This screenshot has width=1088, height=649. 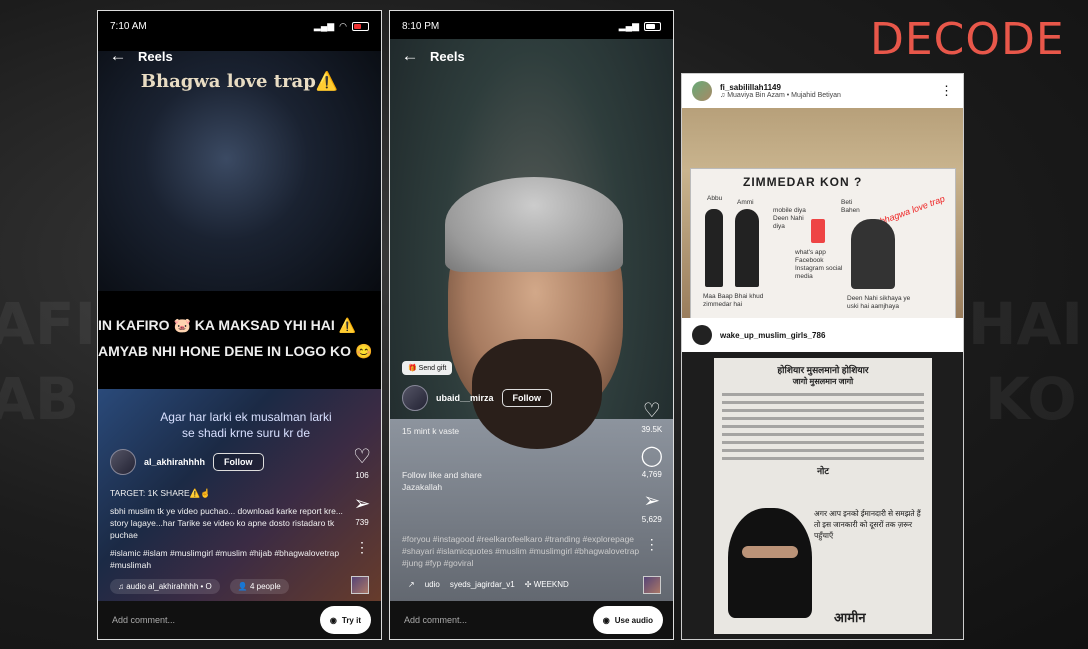 What do you see at coordinates (227, 325) in the screenshot?
I see `scrolling-banner-text: IN KAFIRO 🐷 KA MAKSAD YHI HAI ⚠️` at bounding box center [227, 325].